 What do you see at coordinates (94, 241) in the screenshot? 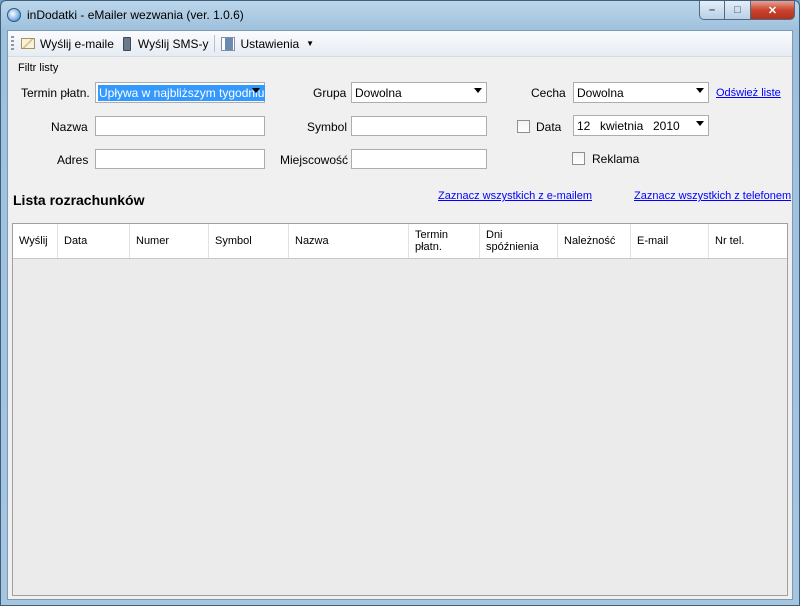
I see `column-header-date: Data` at bounding box center [94, 241].